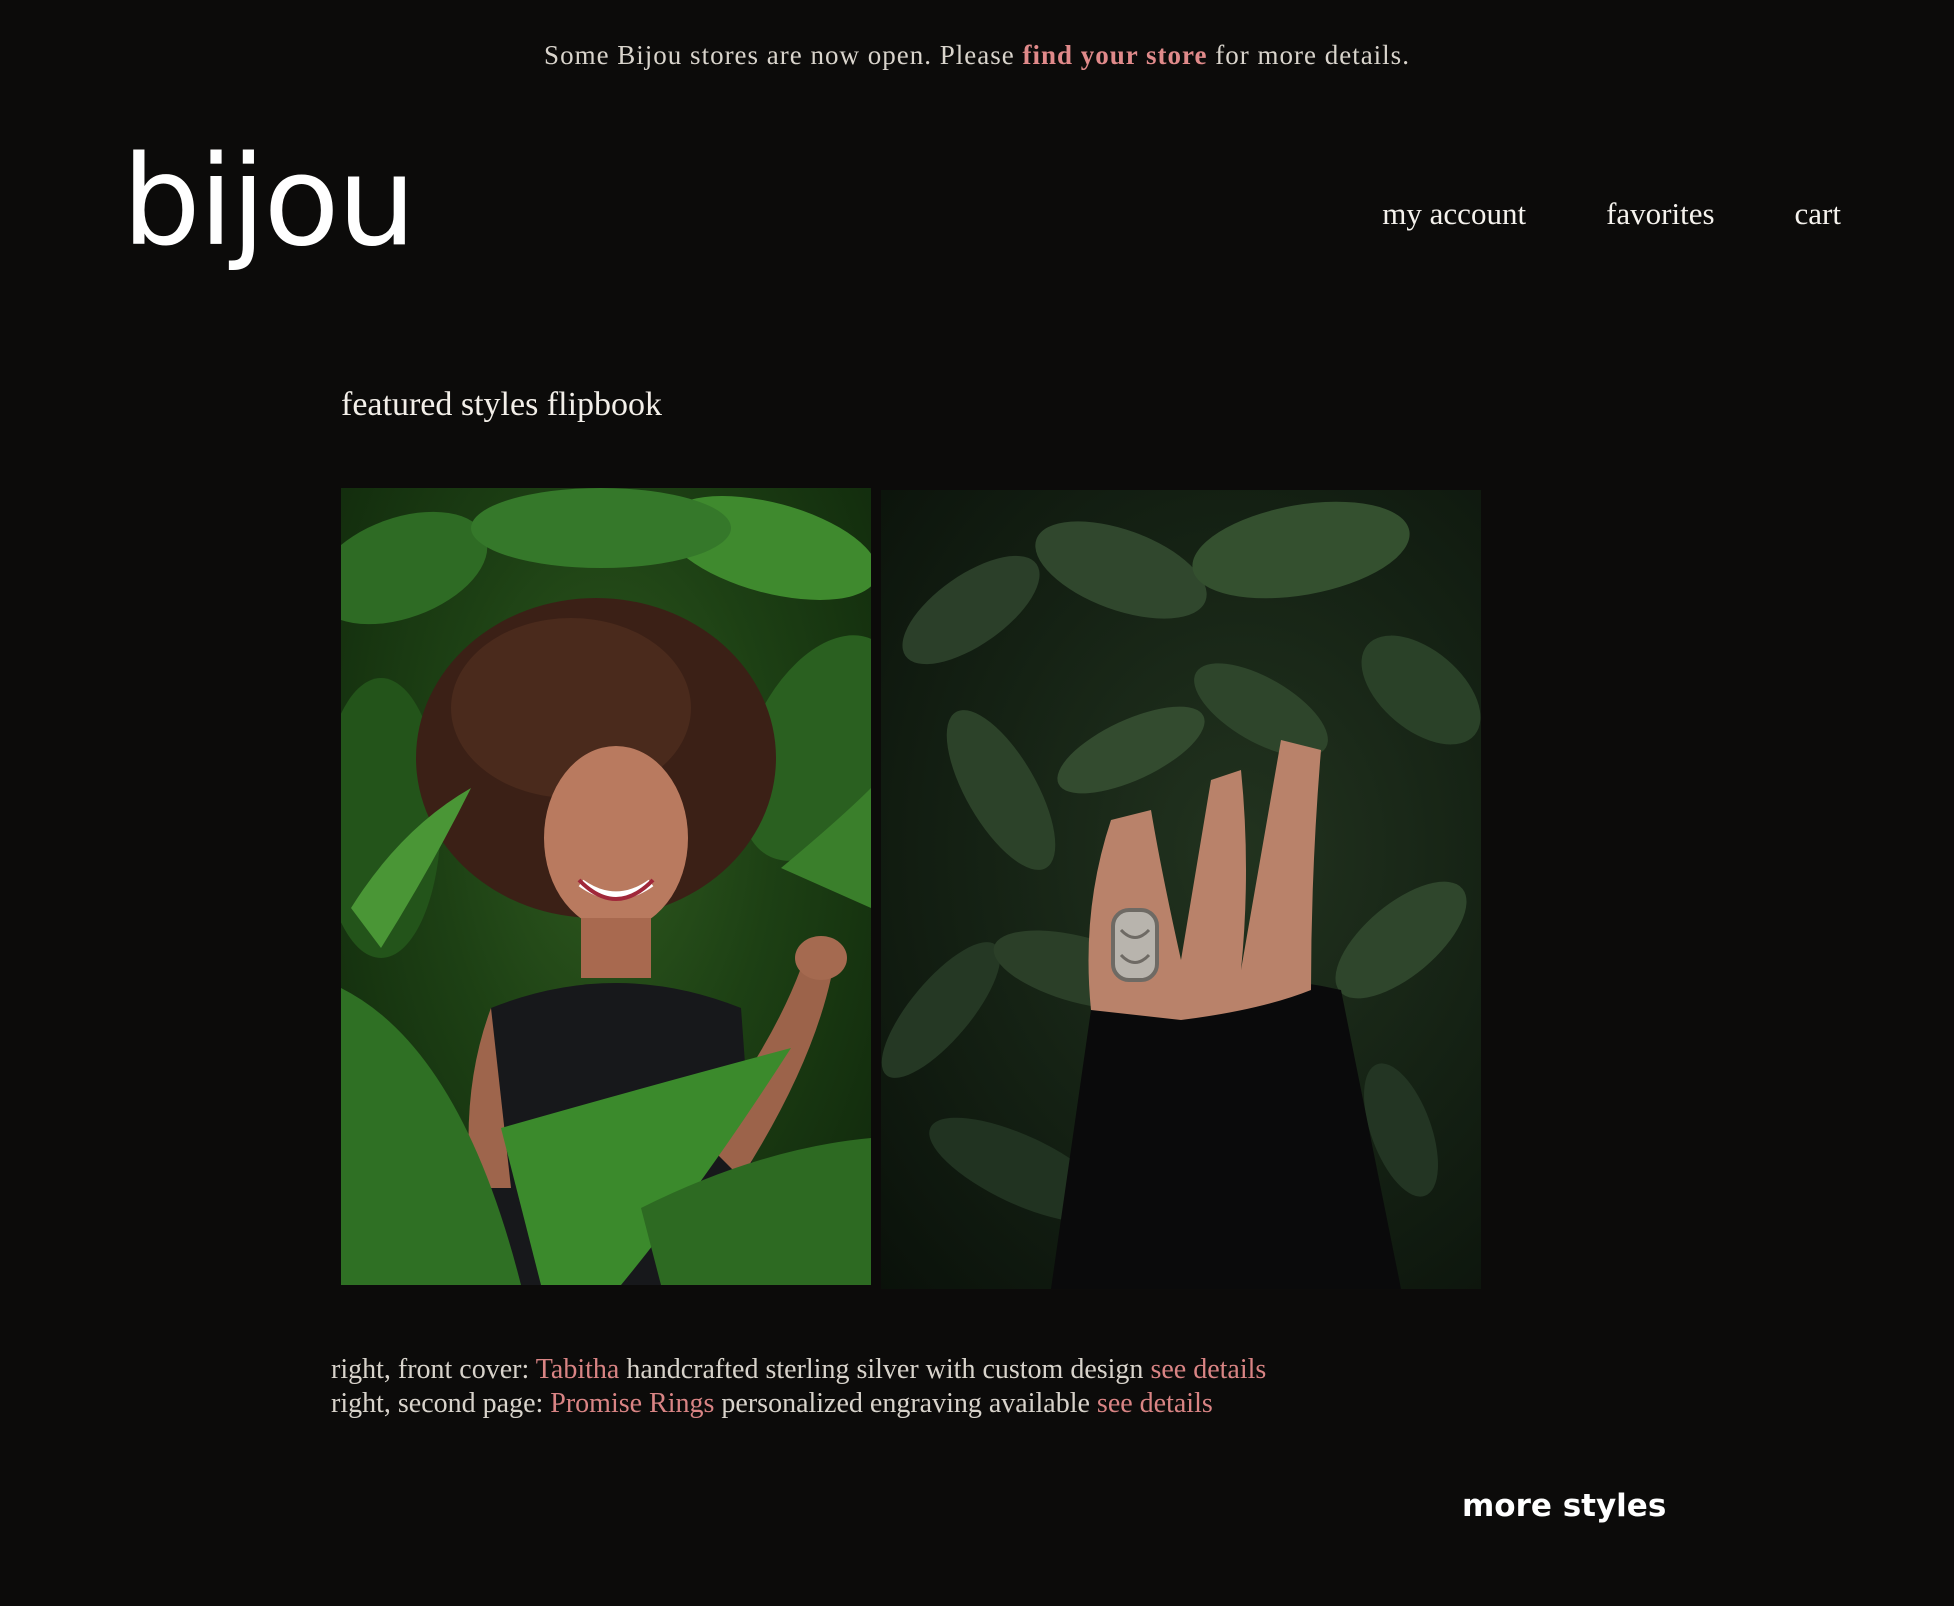 The width and height of the screenshot is (1954, 1606). Describe the element at coordinates (441, 1403) in the screenshot. I see `caption-prefix: right, second page:` at that location.